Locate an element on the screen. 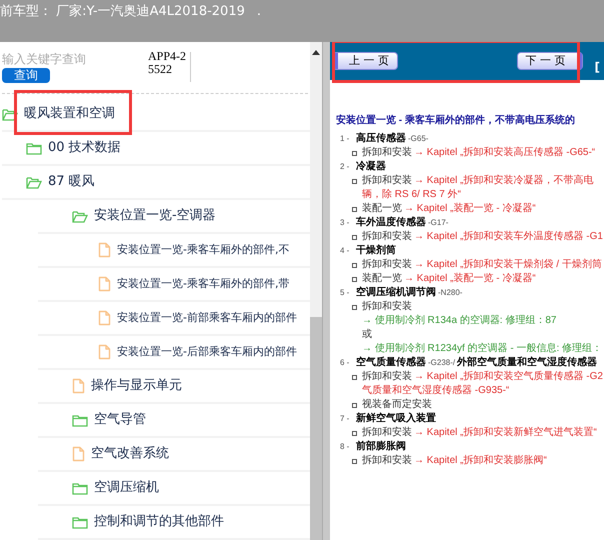  tree-item: 空气改善系统 is located at coordinates (120, 454).